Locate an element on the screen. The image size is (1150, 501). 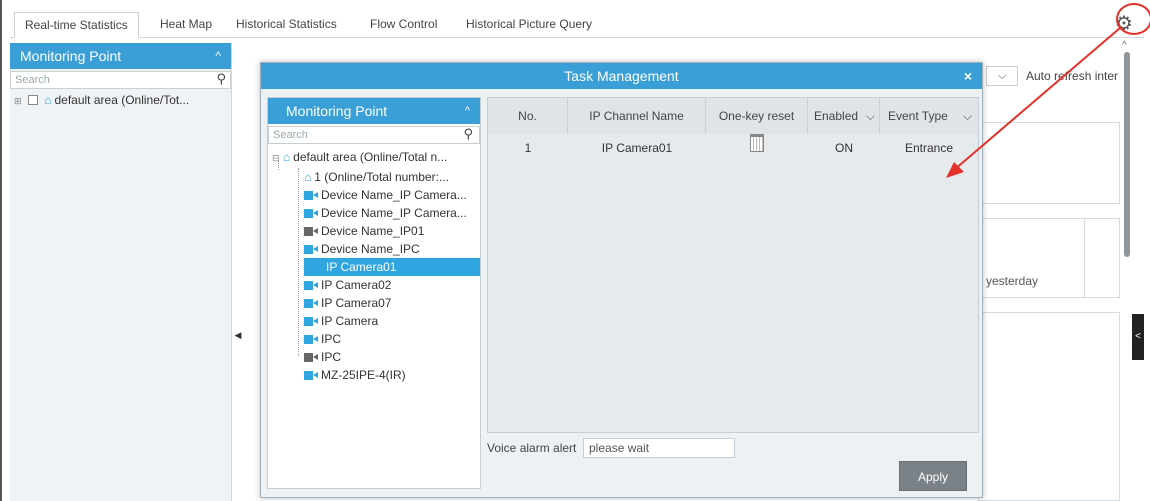
column-header-reset: One-key reset is located at coordinates (757, 116).